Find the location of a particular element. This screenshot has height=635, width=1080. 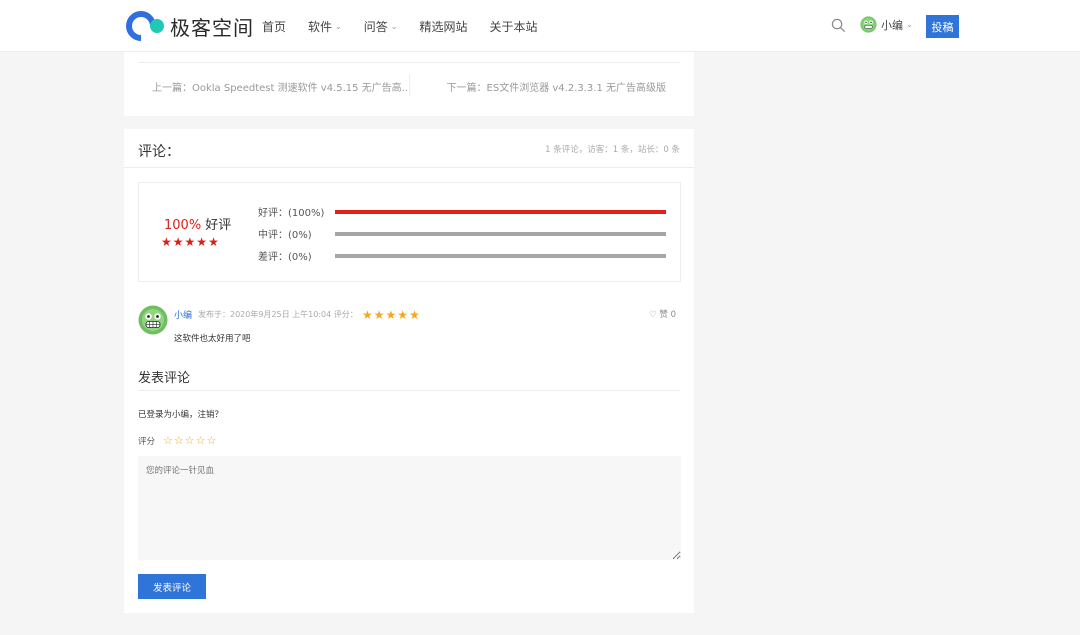

like-button: ♡ 赞 0 is located at coordinates (662, 314).